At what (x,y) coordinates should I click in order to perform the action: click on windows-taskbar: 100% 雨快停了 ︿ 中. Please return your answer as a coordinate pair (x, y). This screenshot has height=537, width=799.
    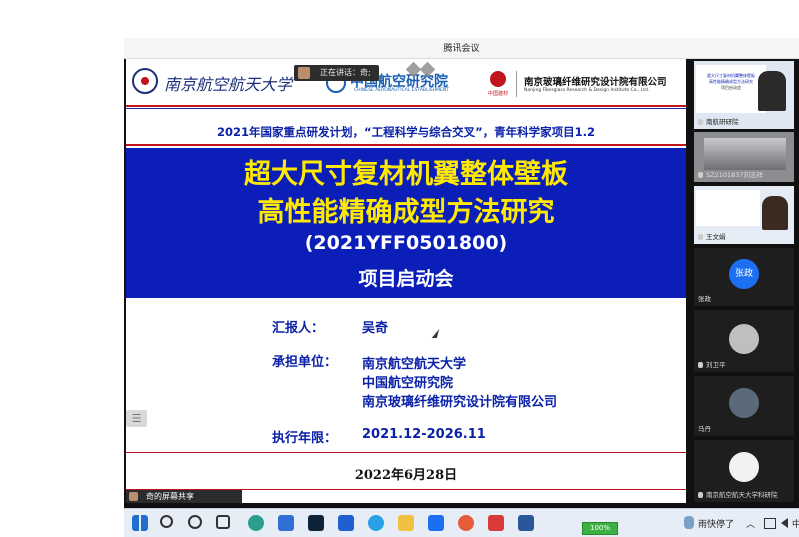
    Looking at the image, I should click on (461, 522).